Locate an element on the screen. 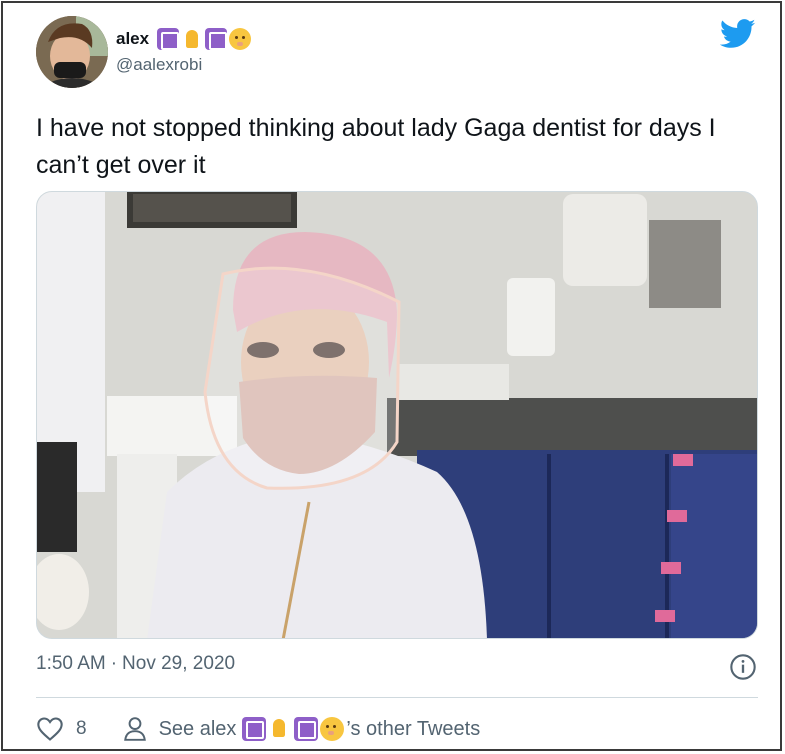 This screenshot has height=754, width=785. info-icon is located at coordinates (743, 667).